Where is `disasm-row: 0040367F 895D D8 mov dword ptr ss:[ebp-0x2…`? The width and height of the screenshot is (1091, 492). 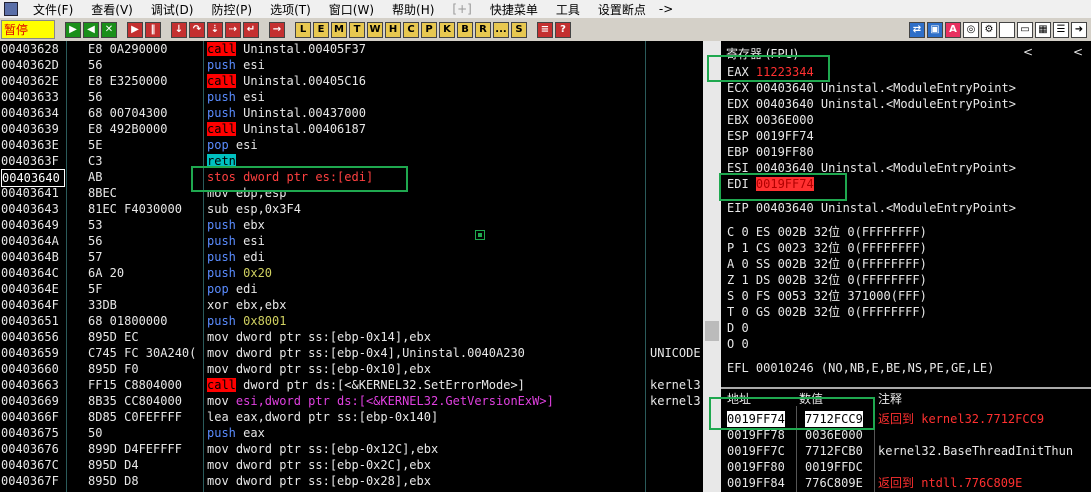 disasm-row: 0040367F 895D D8 mov dword ptr ss:[ebp-0x2… is located at coordinates (351, 481).